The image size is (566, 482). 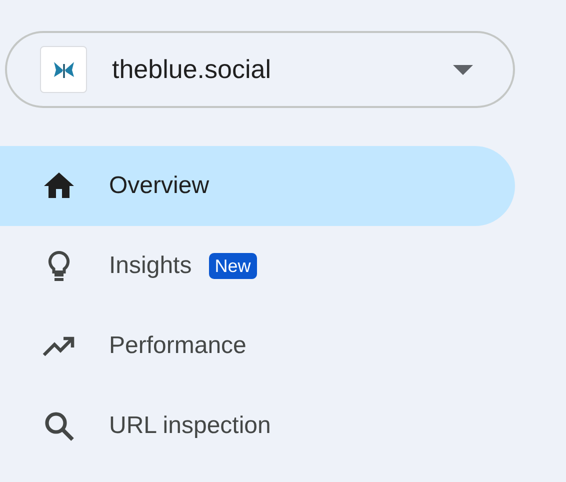 I want to click on nav-label: Performance, so click(x=177, y=346).